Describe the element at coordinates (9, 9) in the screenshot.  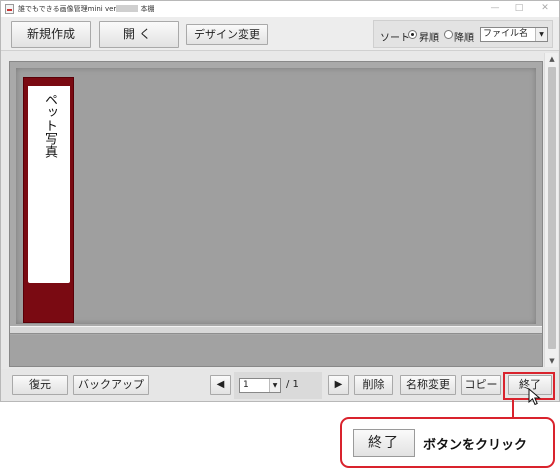
I see `app-icon` at that location.